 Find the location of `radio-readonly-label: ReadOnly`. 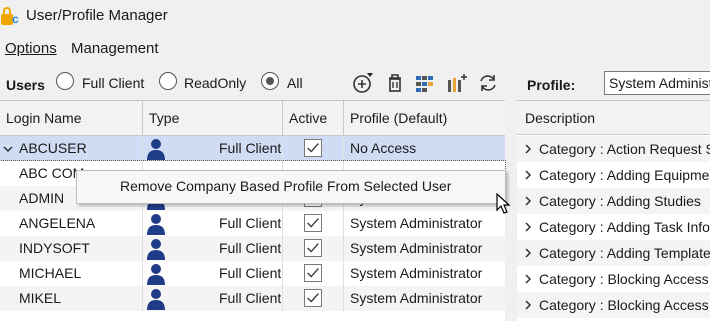

radio-readonly-label: ReadOnly is located at coordinates (215, 83).